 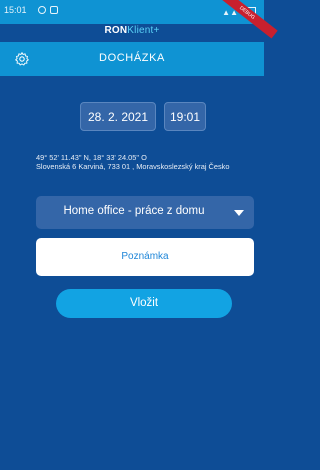 I want to click on time-picker: 19:01, so click(x=185, y=116).